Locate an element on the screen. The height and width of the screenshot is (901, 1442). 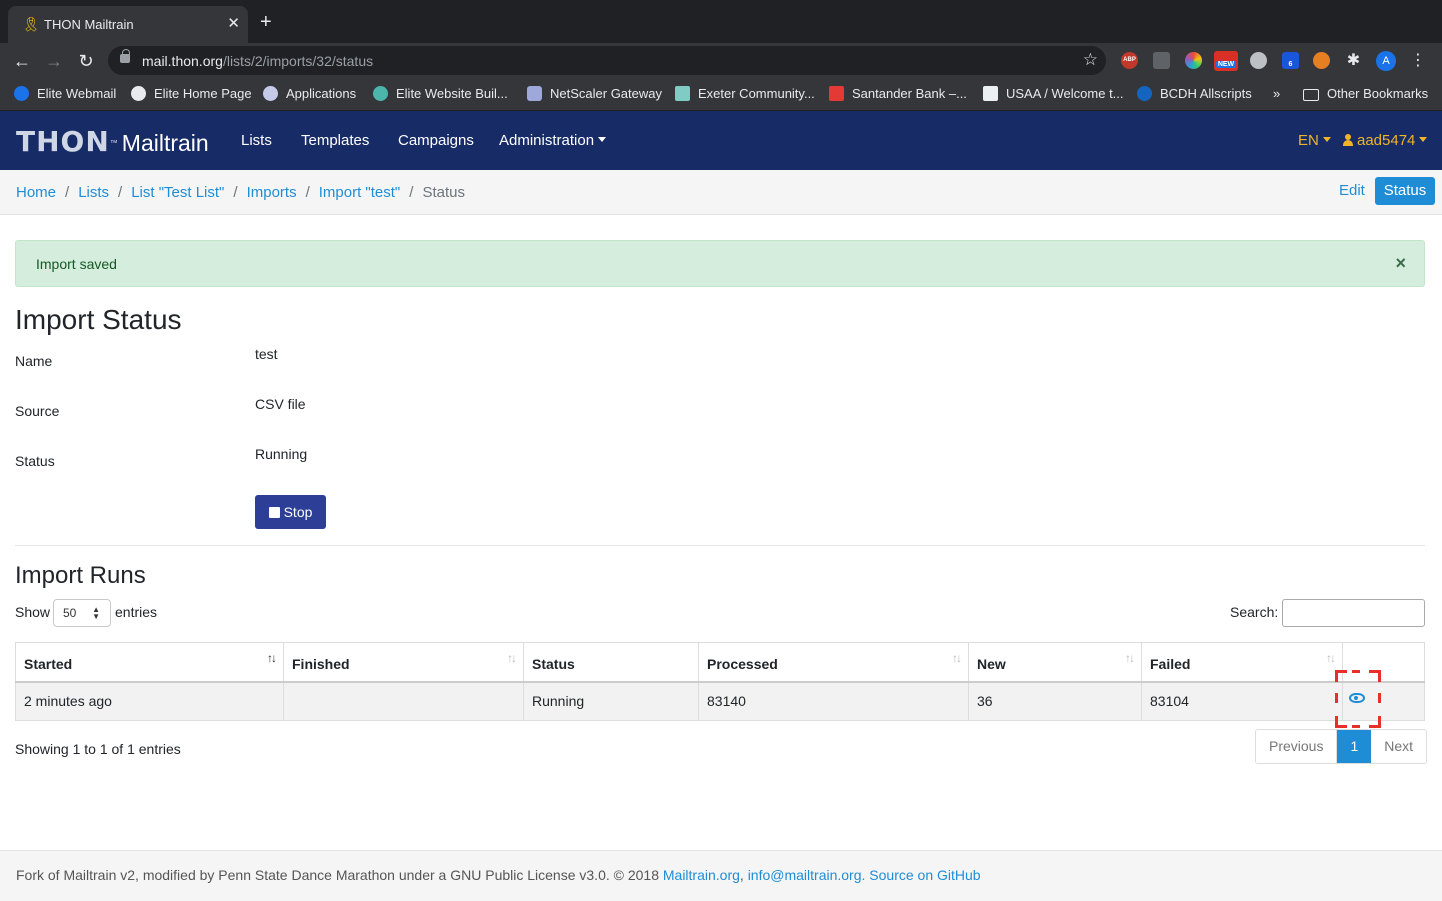
view-run-target is located at coordinates (1358, 698).